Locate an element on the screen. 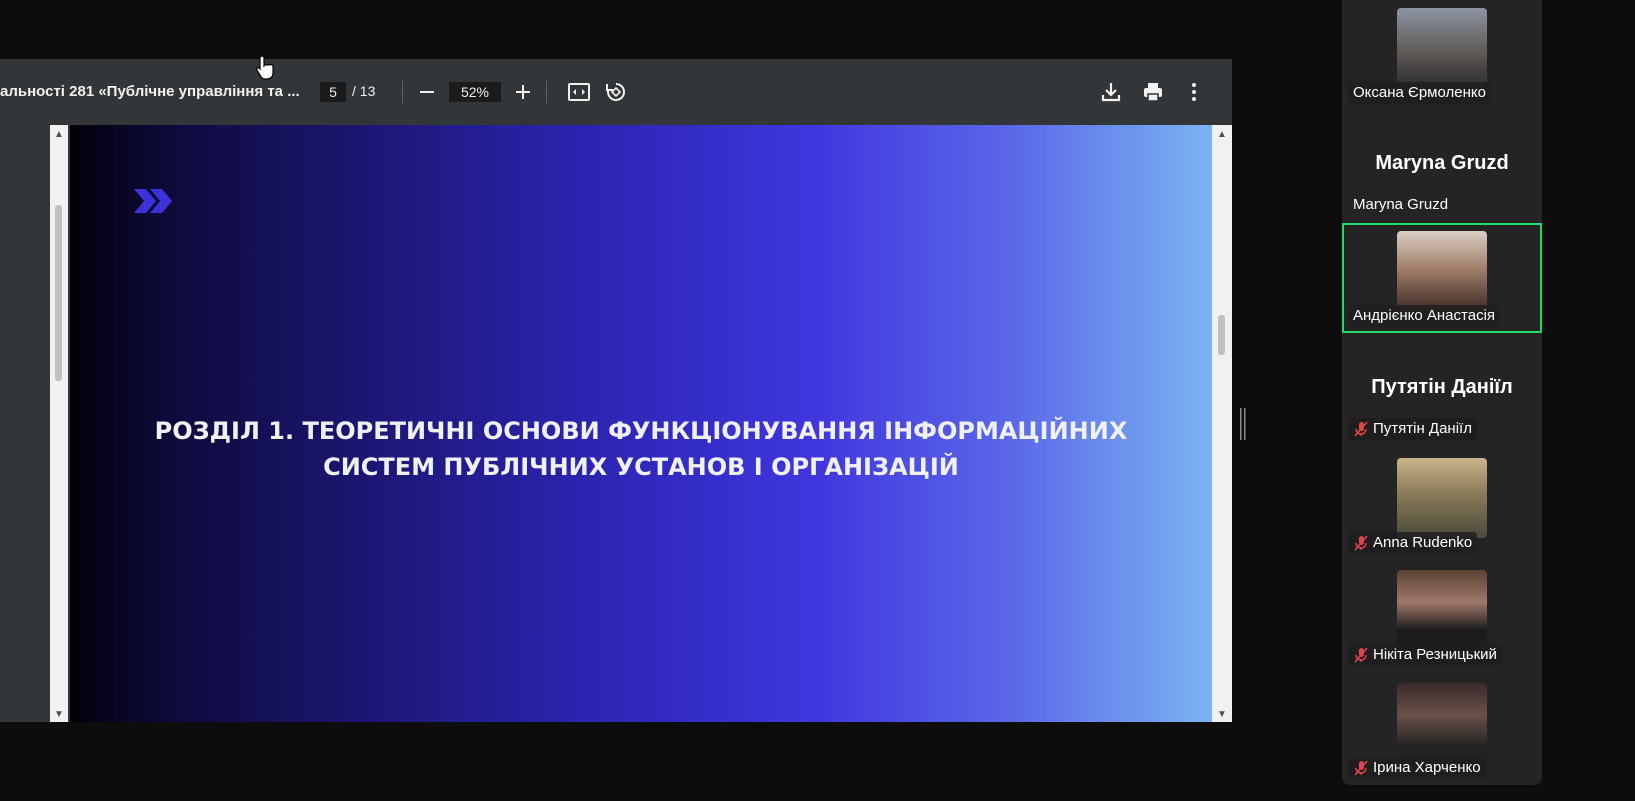 The image size is (1635, 801). participant-tile: Путятін Даніїл Путятін Даніїл is located at coordinates (1442, 391).